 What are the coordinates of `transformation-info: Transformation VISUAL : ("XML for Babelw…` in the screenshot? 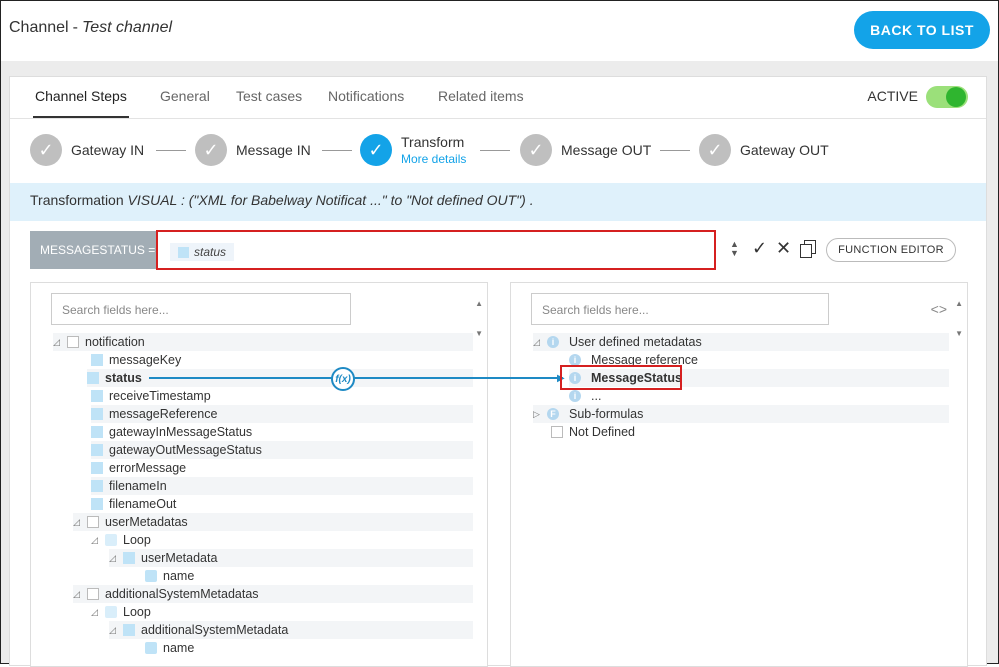 It's located at (498, 202).